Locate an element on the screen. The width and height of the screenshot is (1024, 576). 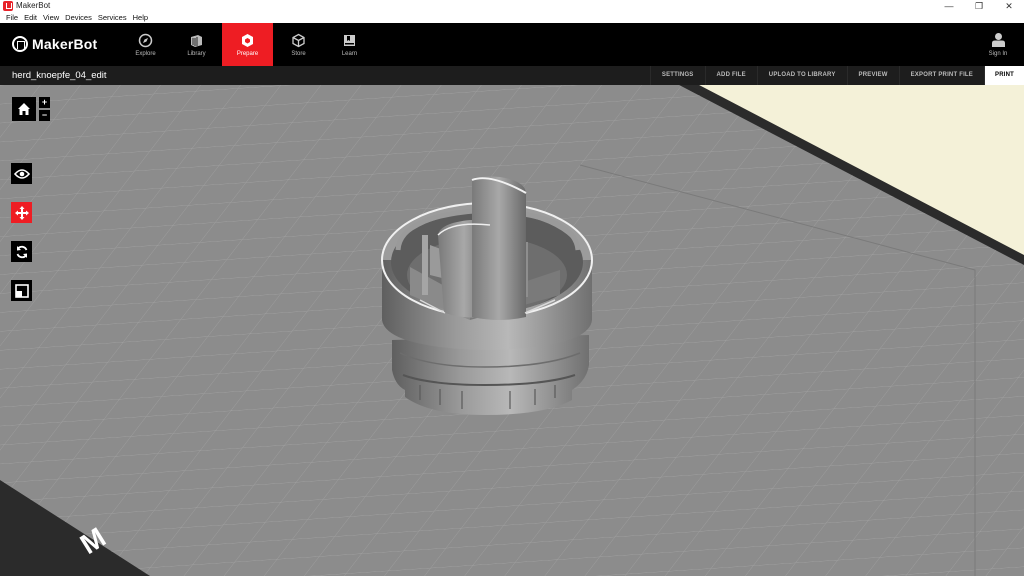
move-tool-button is located at coordinates (21, 212).